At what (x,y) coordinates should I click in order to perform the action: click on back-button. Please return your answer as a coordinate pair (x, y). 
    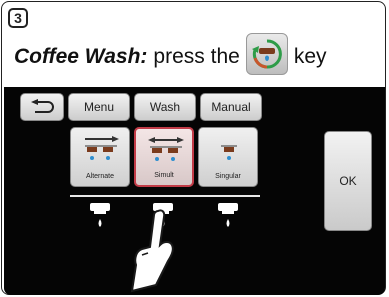
    Looking at the image, I should click on (42, 107).